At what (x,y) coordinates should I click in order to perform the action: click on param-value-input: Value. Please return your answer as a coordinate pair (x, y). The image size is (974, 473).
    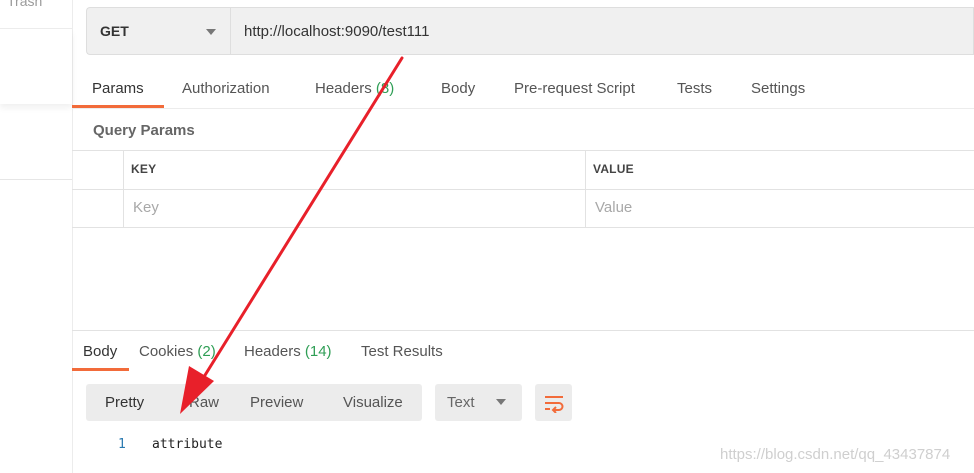
    Looking at the image, I should click on (613, 207).